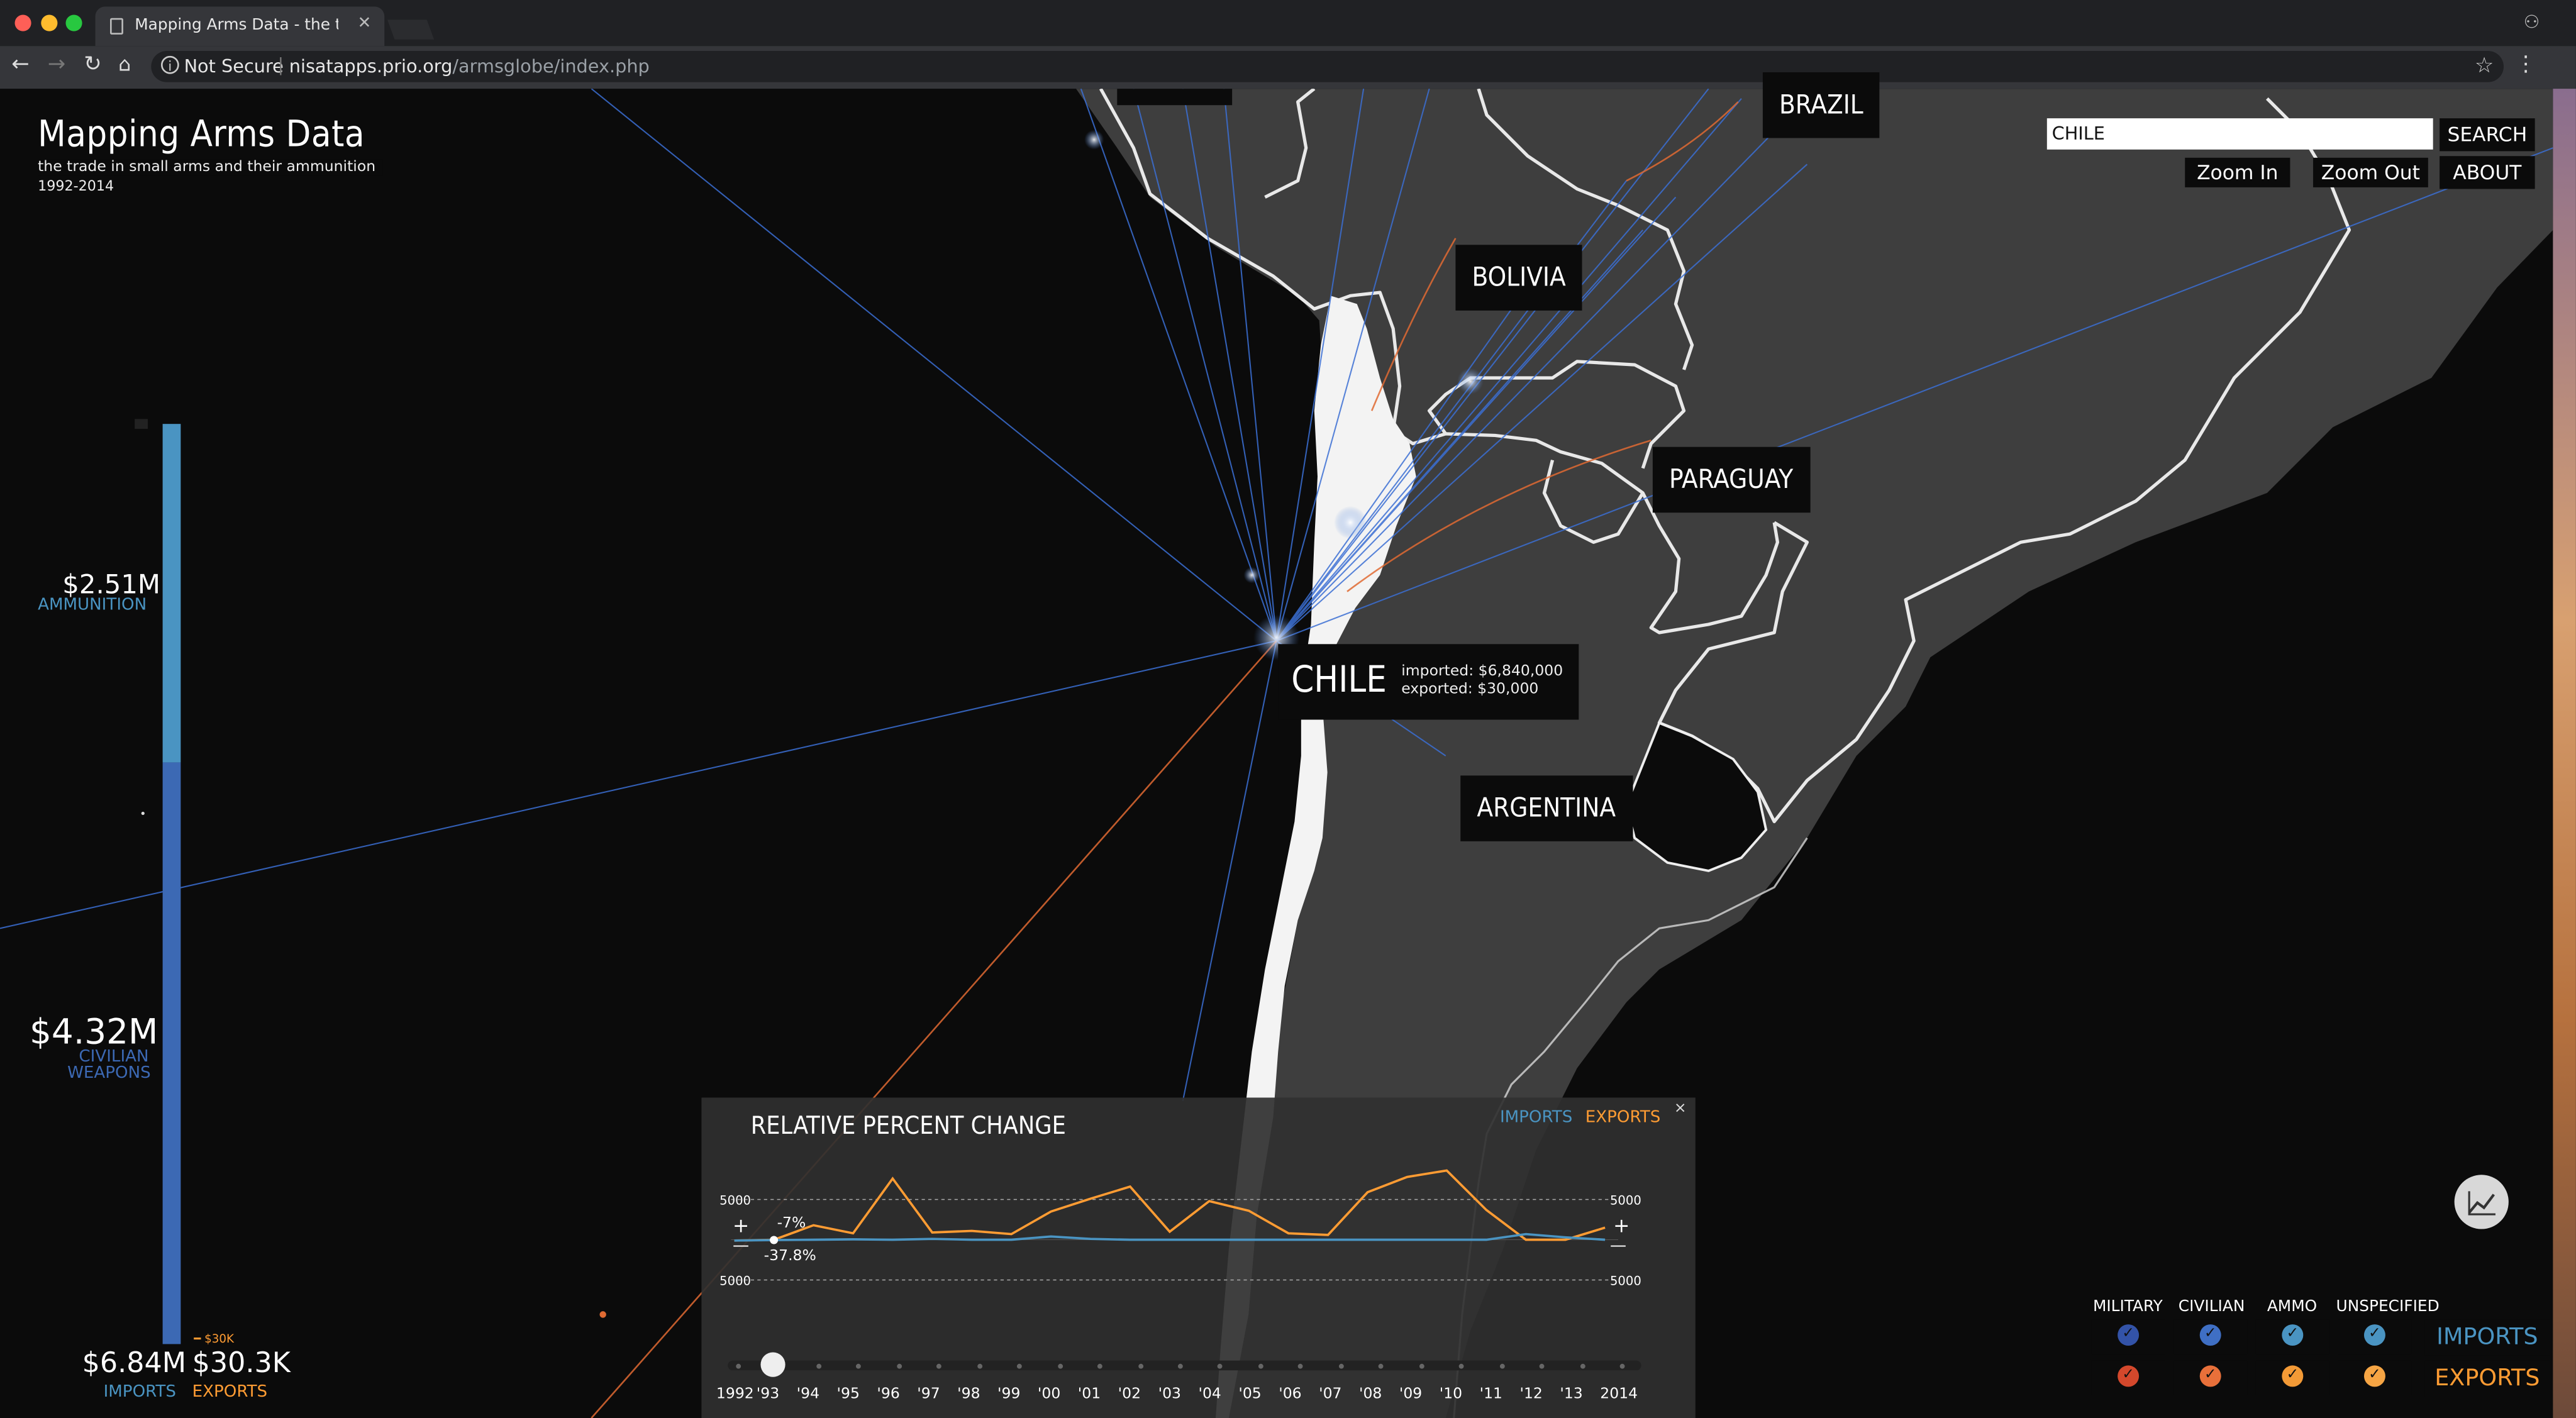  What do you see at coordinates (1209, 1395) in the screenshot?
I see `year-label: '04` at bounding box center [1209, 1395].